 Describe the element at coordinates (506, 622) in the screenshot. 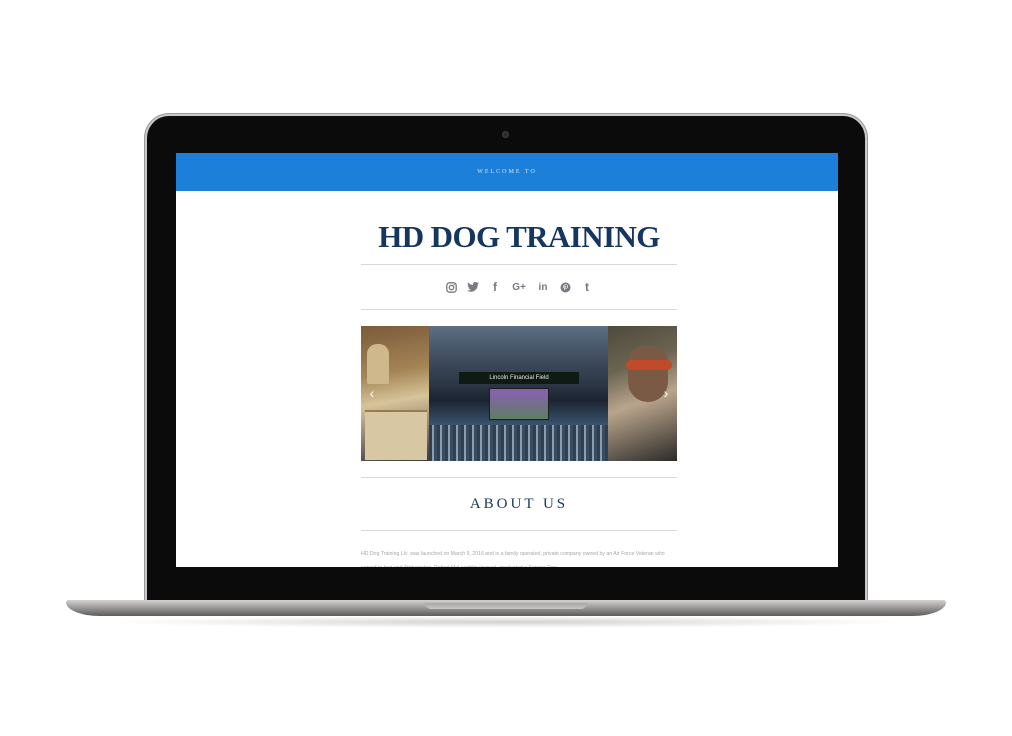

I see `laptop-shadow` at that location.